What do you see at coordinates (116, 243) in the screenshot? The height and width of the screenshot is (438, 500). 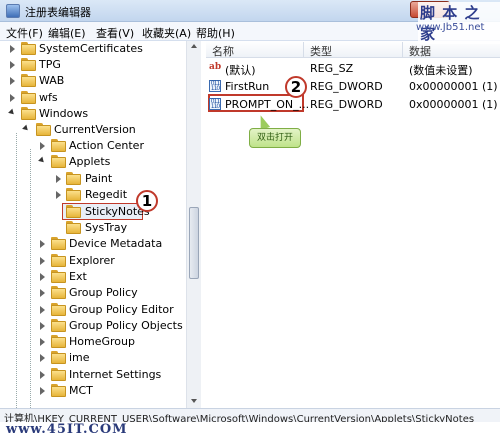 I see `tree-item-label: Device Metadata` at bounding box center [116, 243].